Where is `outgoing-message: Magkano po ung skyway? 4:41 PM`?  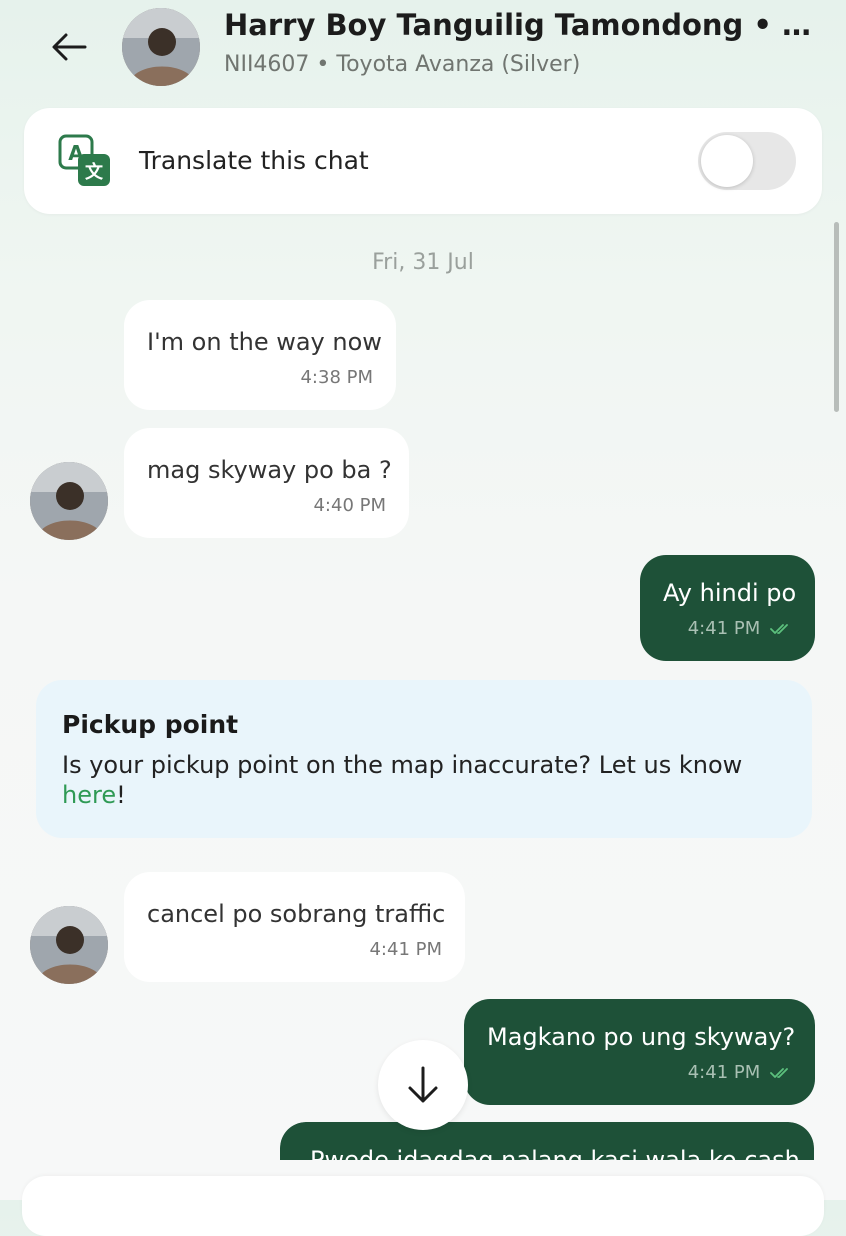 outgoing-message: Magkano po ung skyway? 4:41 PM is located at coordinates (639, 1052).